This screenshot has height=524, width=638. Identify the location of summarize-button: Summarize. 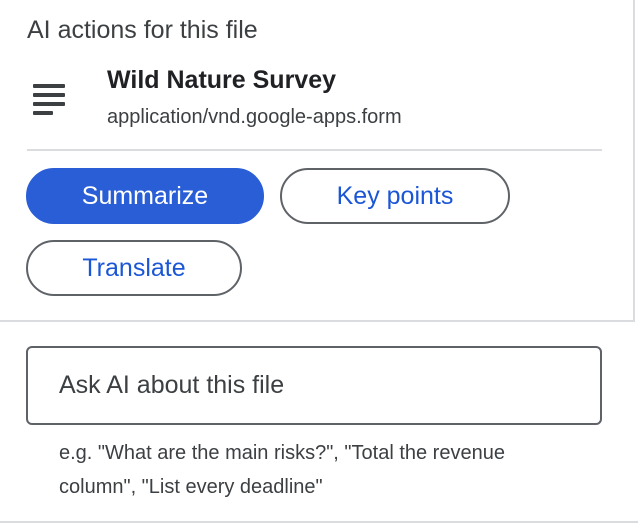
(145, 196).